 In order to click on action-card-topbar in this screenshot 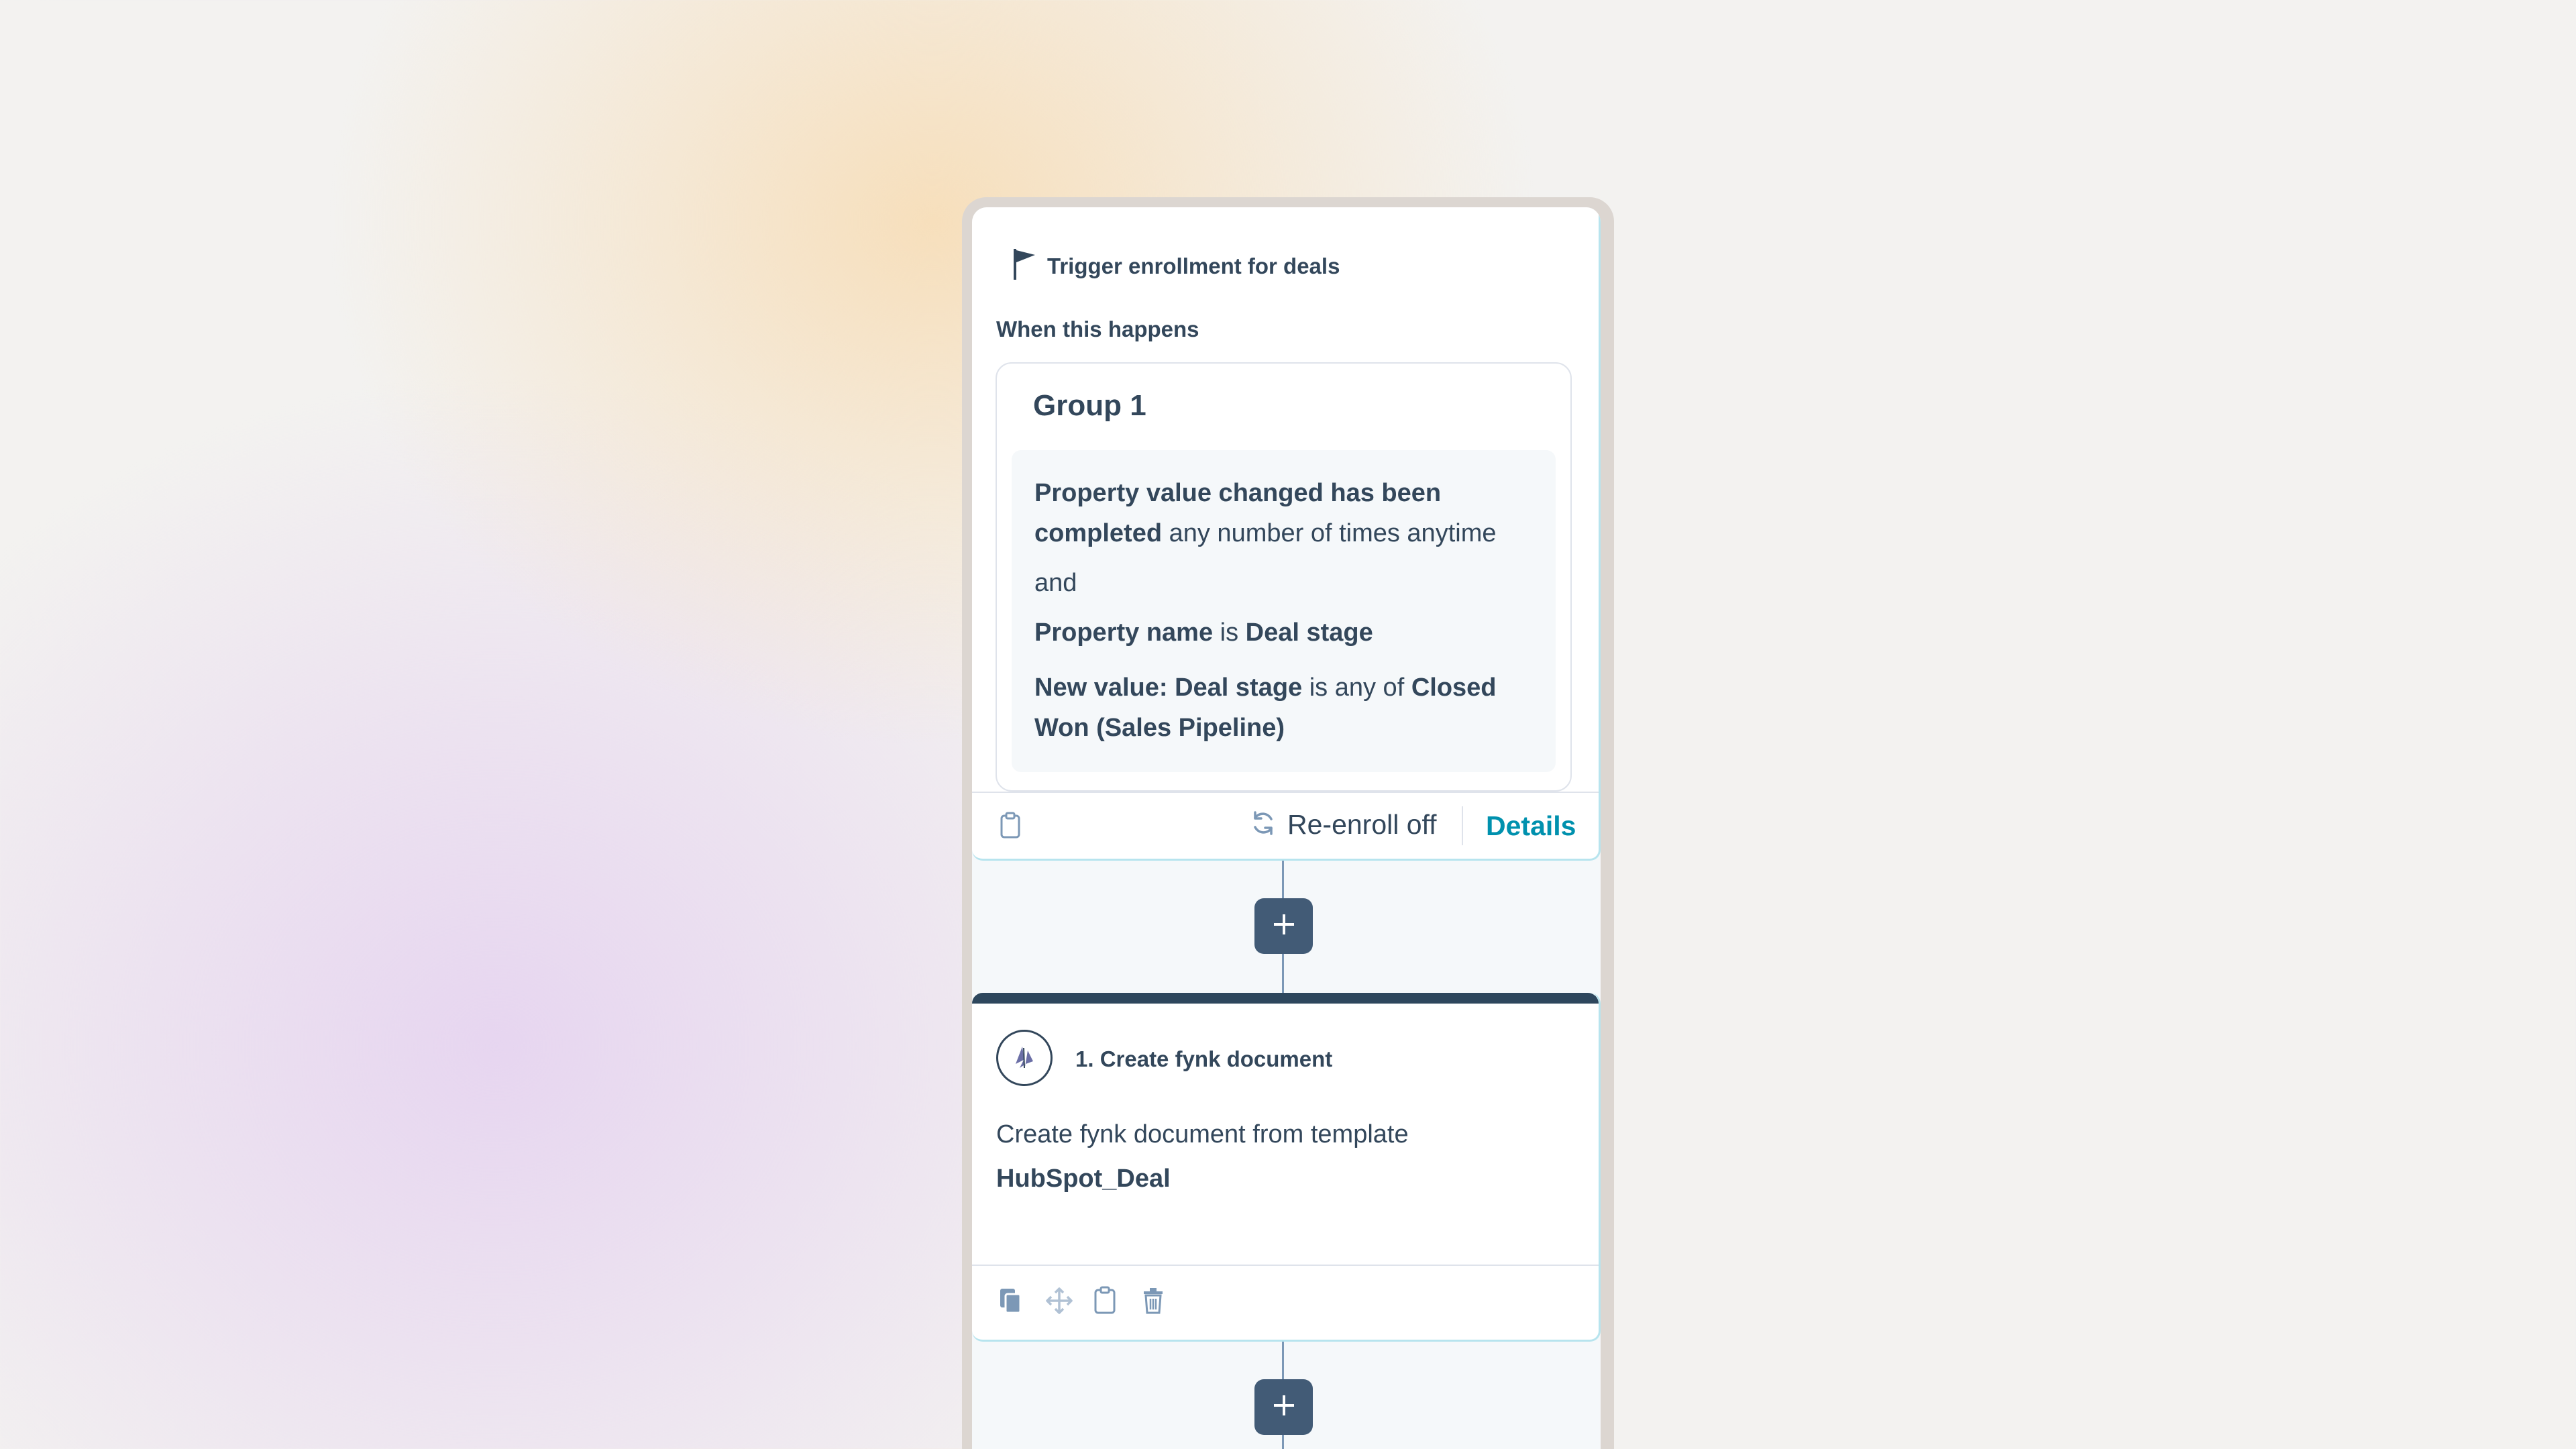, I will do `click(1285, 998)`.